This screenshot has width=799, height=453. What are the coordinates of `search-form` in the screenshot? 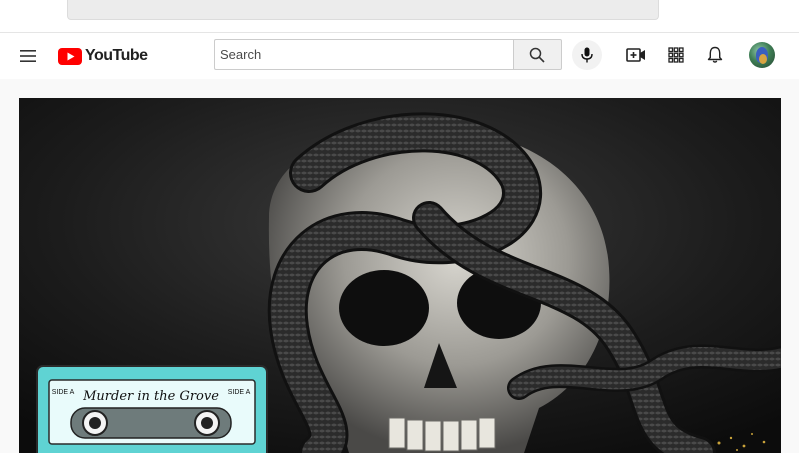 It's located at (388, 54).